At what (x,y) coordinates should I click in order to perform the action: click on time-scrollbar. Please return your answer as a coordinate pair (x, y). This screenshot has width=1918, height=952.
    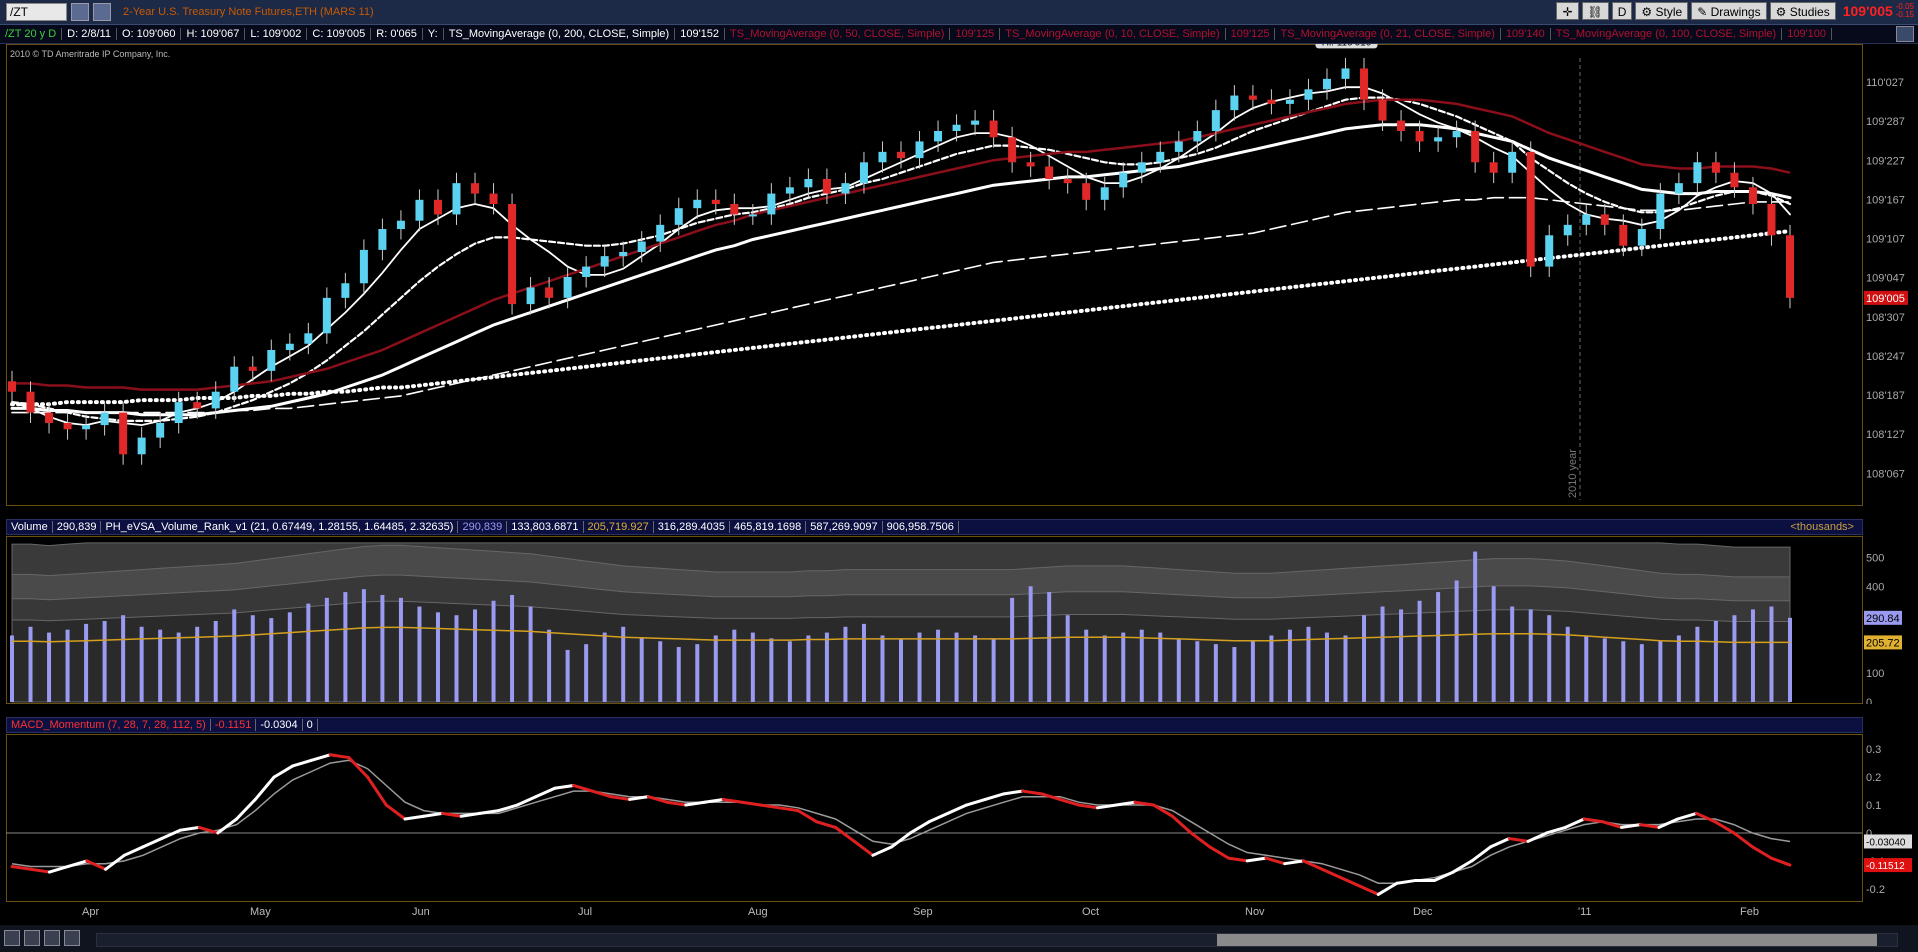
    Looking at the image, I should click on (997, 940).